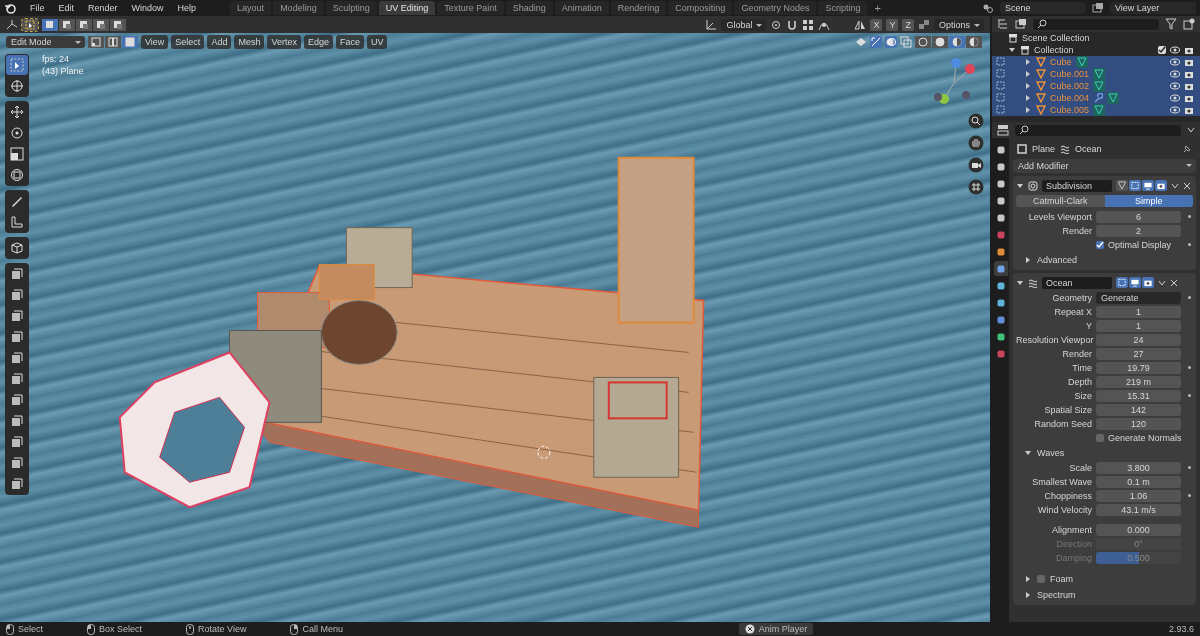 This screenshot has height=636, width=1200. Describe the element at coordinates (1122, 185) in the screenshot. I see `cage-toggle-icon` at that location.